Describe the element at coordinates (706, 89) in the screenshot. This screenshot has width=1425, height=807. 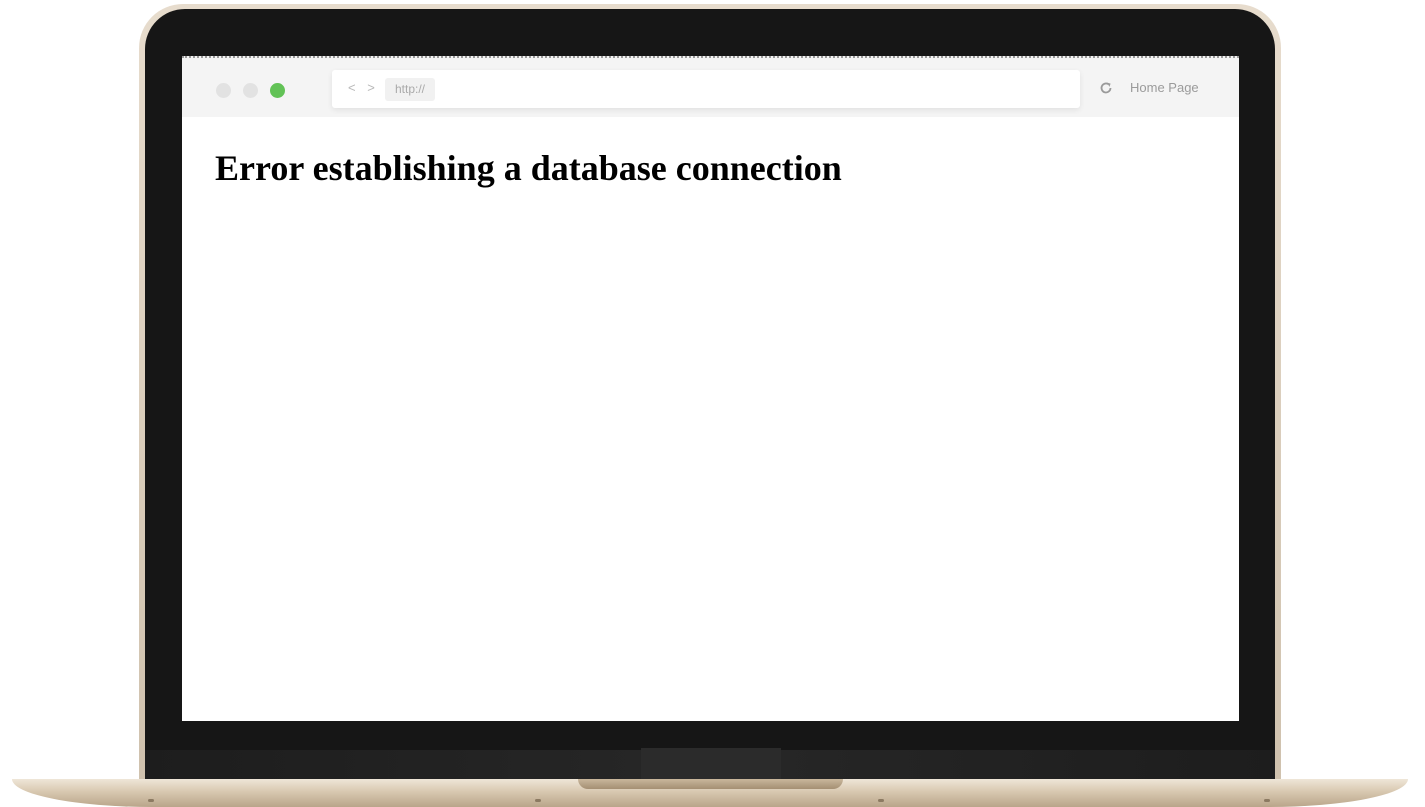
I see `address-bar: < > http://` at that location.